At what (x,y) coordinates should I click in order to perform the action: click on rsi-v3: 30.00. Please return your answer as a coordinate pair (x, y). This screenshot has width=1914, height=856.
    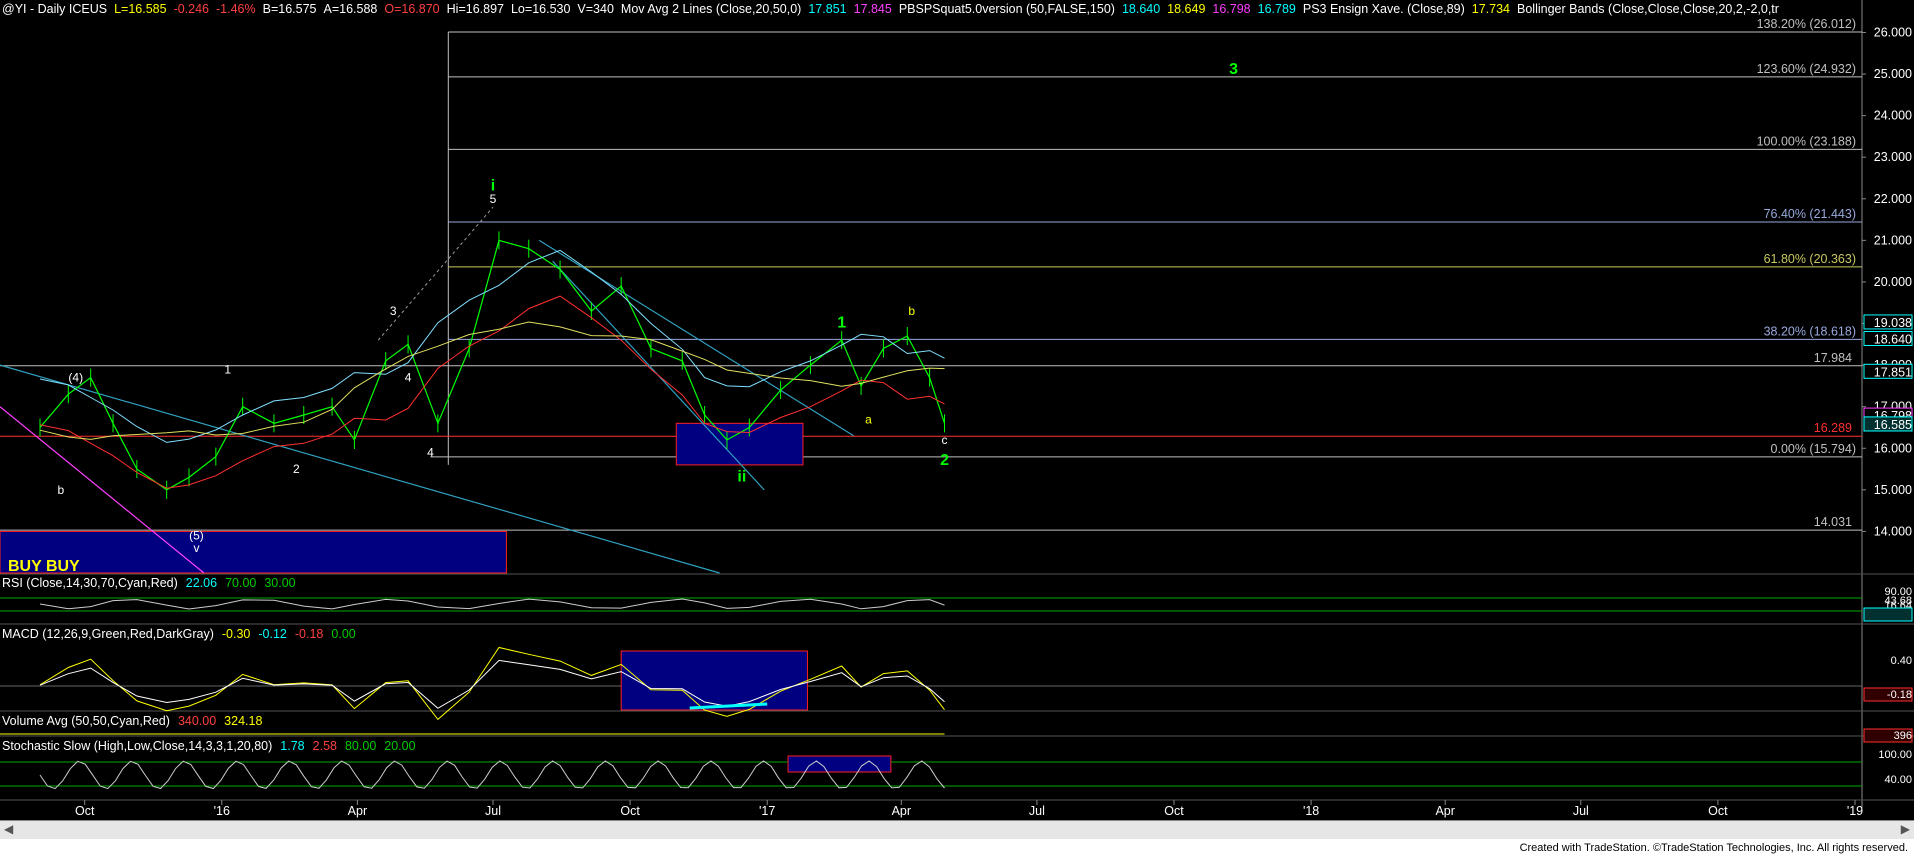
    Looking at the image, I should click on (280, 583).